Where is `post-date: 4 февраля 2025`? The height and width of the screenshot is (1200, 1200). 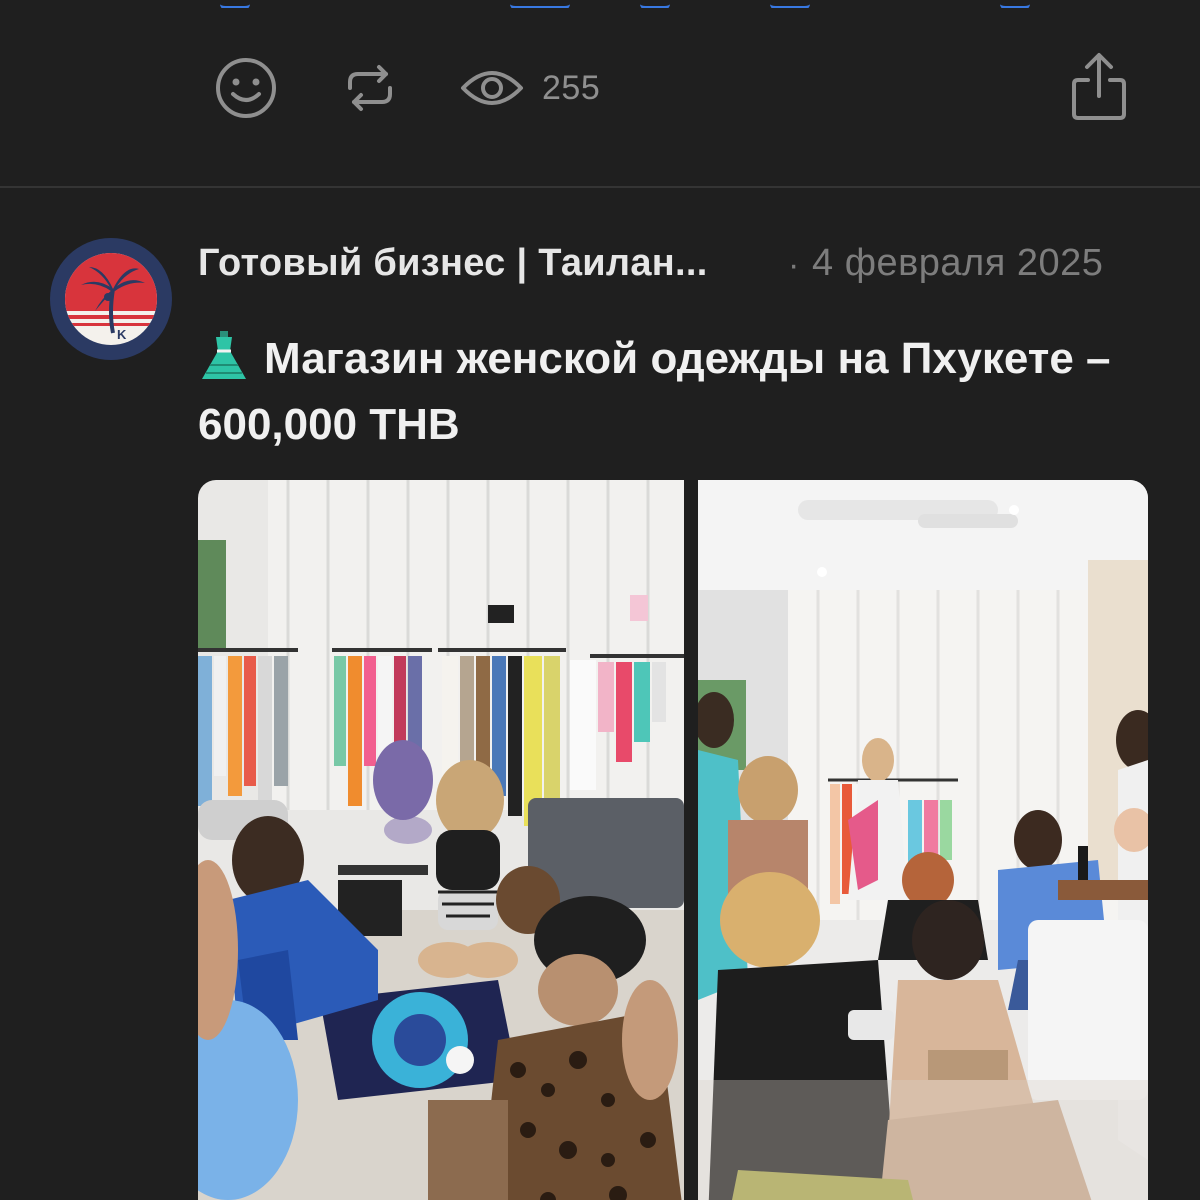
post-date: 4 февраля 2025 is located at coordinates (957, 263).